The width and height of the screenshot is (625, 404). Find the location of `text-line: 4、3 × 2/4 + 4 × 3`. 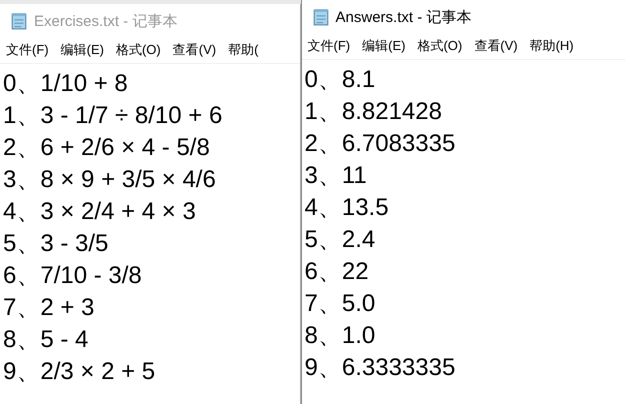

text-line: 4、3 × 2/4 + 4 × 3 is located at coordinates (100, 212).